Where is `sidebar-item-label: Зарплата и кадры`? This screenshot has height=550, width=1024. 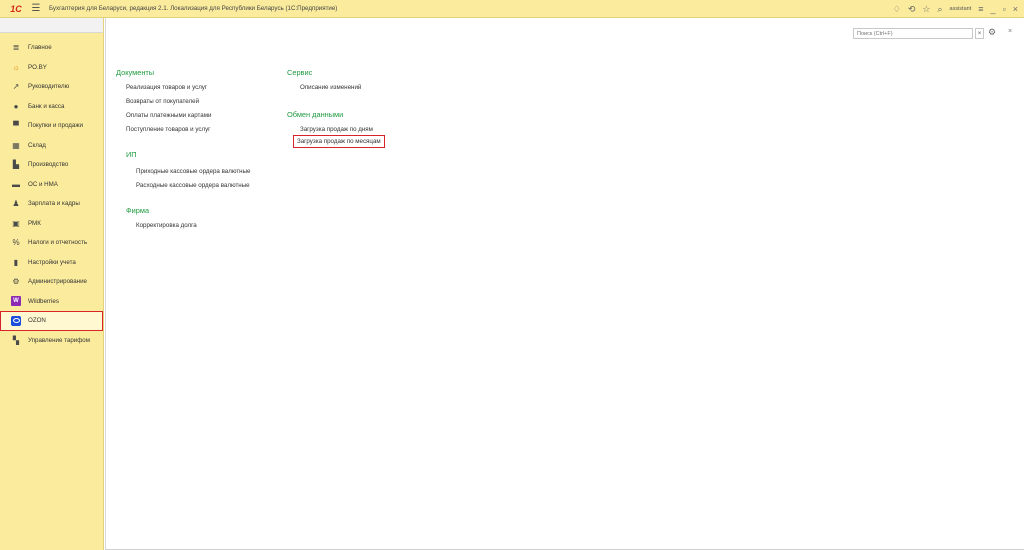 sidebar-item-label: Зарплата и кадры is located at coordinates (54, 204).